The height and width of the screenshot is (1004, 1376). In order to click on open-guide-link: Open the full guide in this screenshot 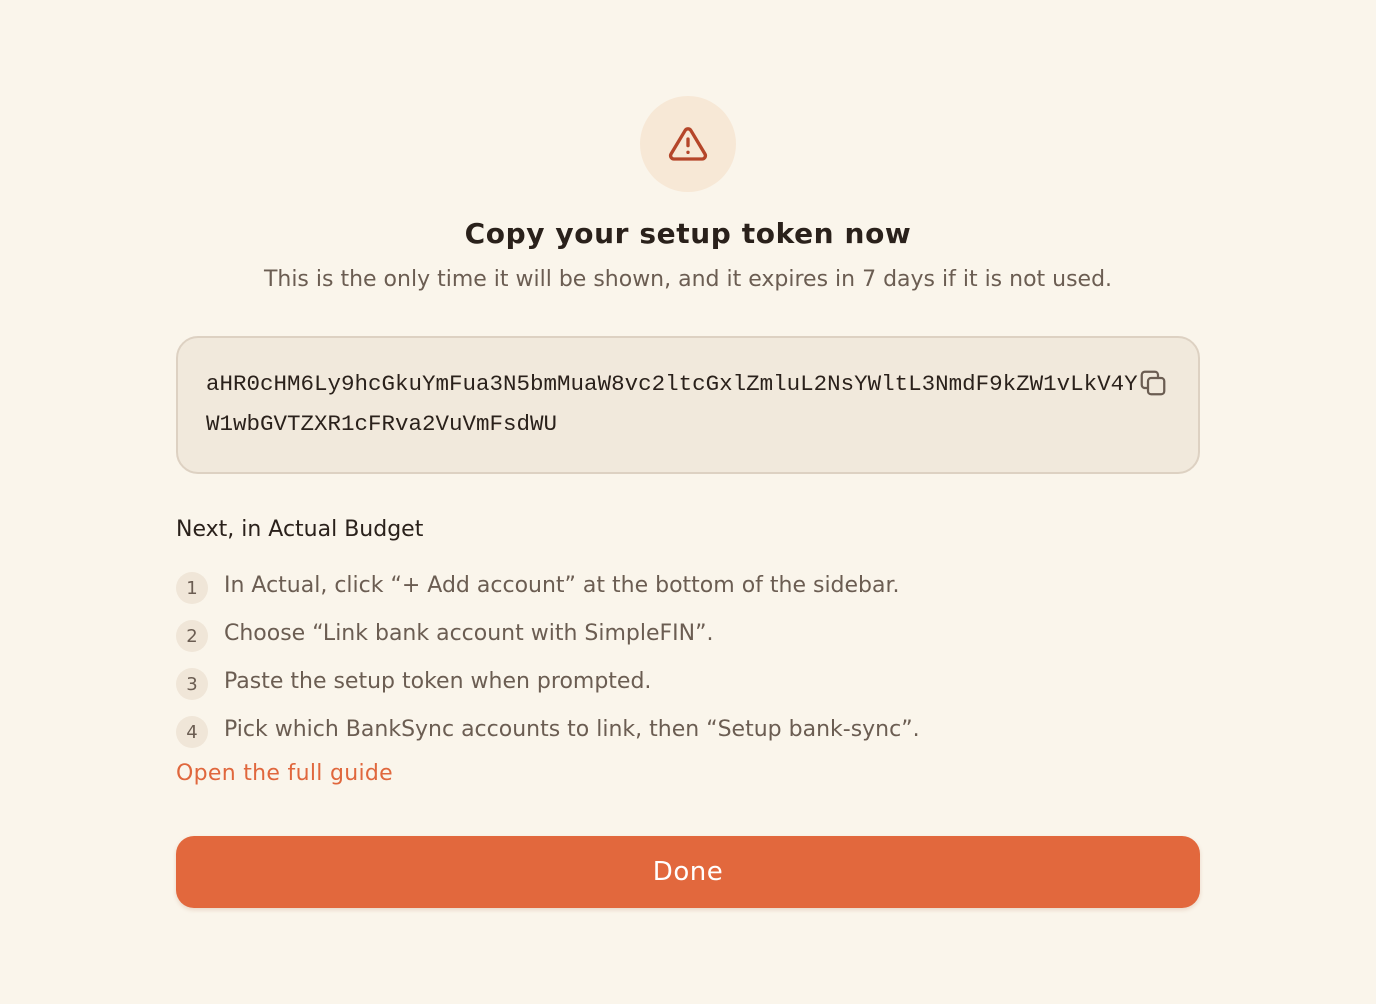, I will do `click(284, 774)`.